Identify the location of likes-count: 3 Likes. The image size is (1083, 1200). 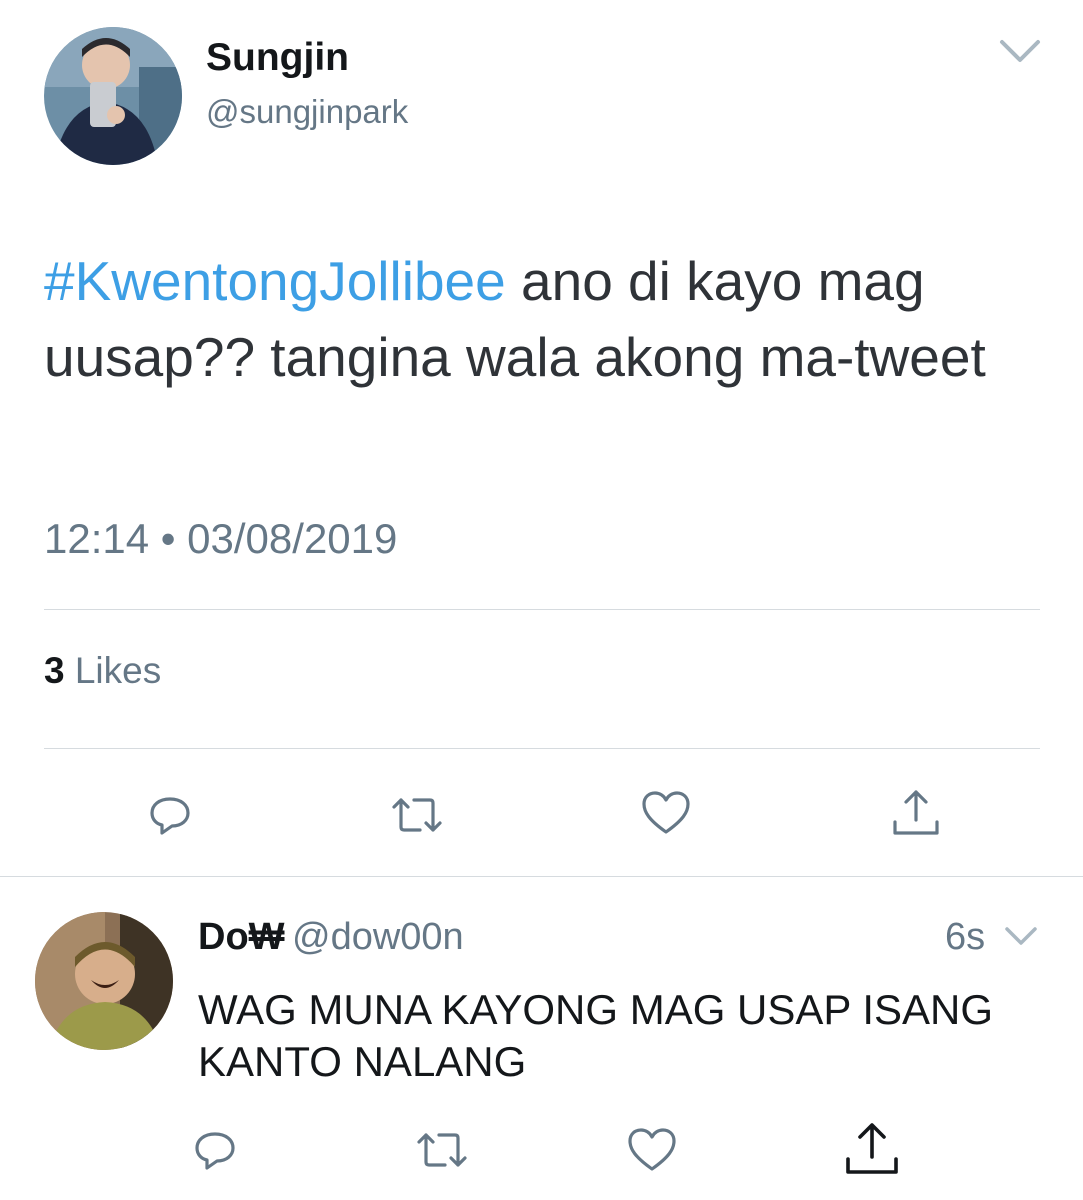
(102, 671).